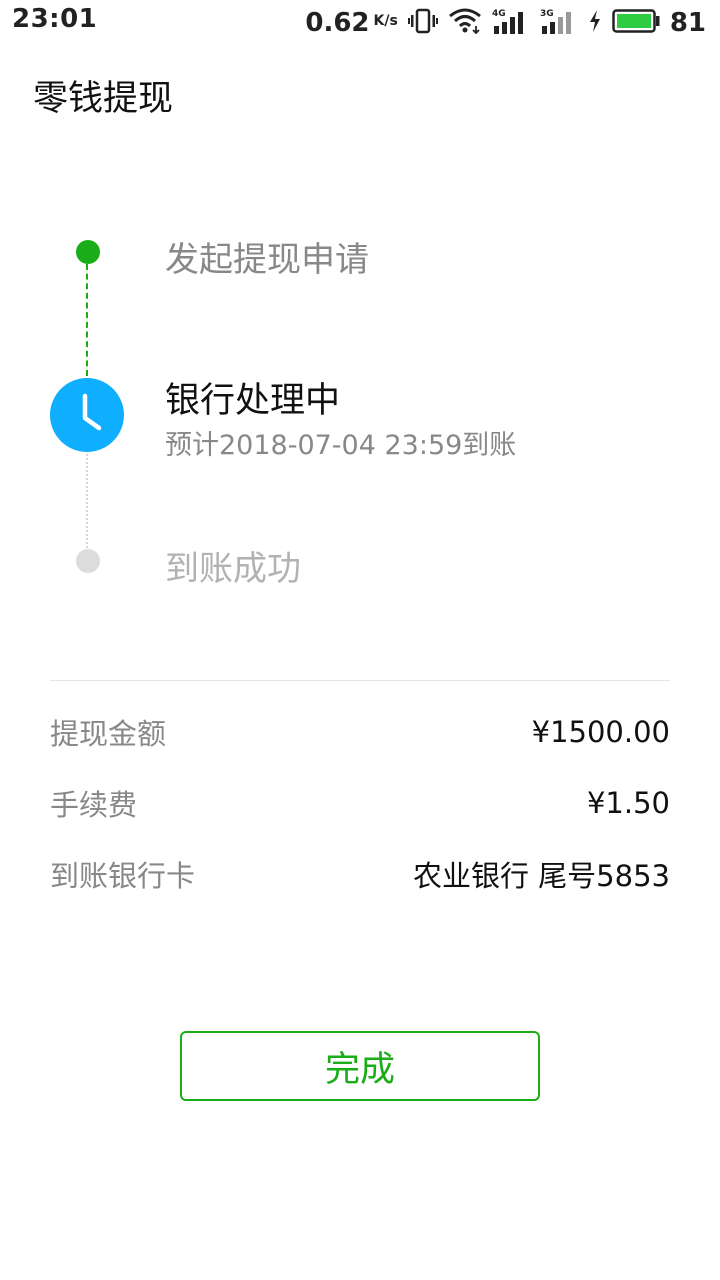 This screenshot has height=1280, width=720. Describe the element at coordinates (385, 21) in the screenshot. I see `network-speed-unit: K/s` at that location.